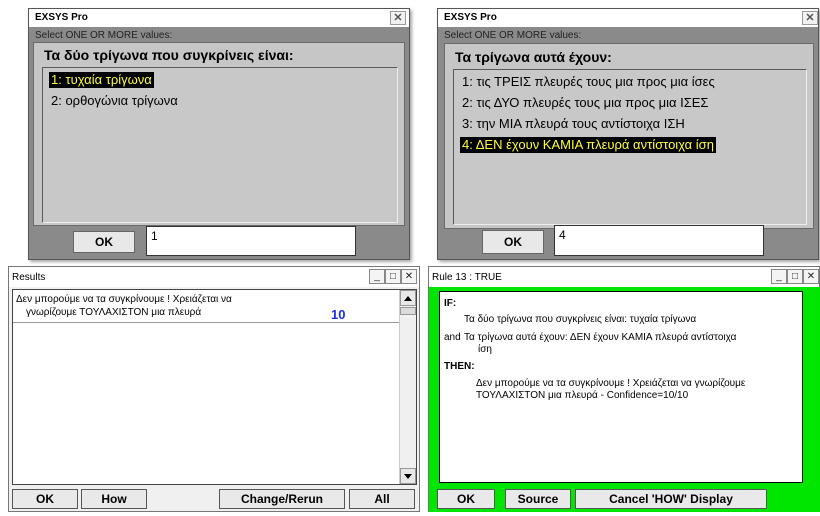 The image size is (820, 516). I want to click on change-rerun-button: Change/Rerun, so click(282, 499).